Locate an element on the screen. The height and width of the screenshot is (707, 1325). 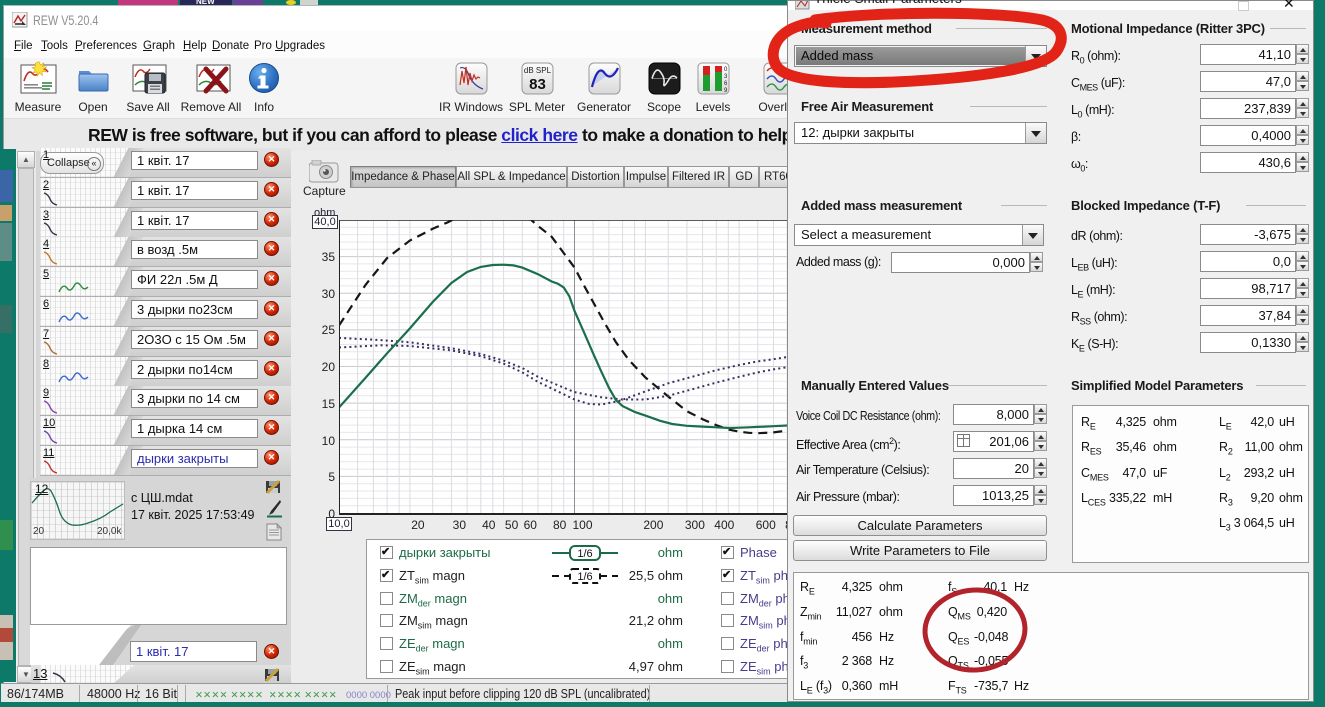
svg-text: 83 is located at coordinates (537, 84).